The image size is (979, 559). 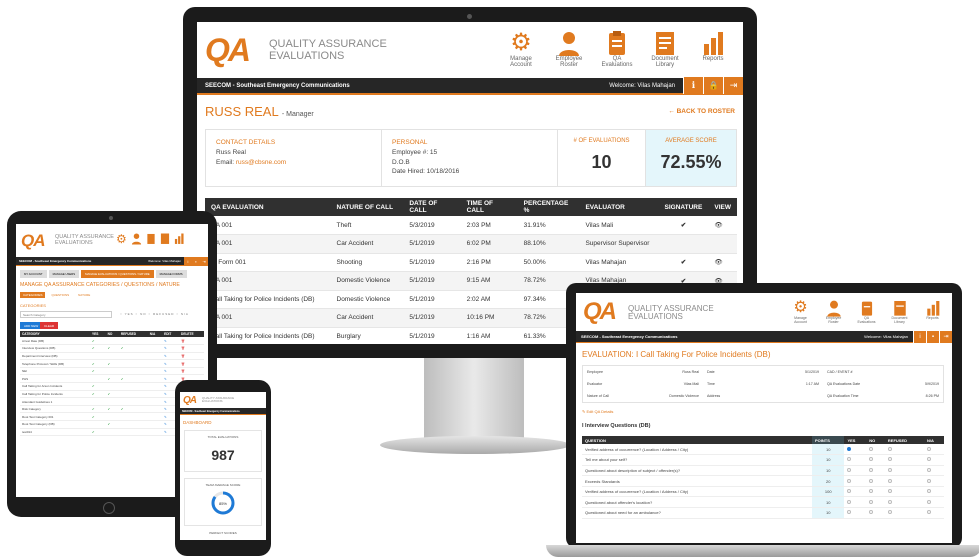 I want to click on tab-manage-forms: MANAGE FORMS, so click(x=171, y=274).